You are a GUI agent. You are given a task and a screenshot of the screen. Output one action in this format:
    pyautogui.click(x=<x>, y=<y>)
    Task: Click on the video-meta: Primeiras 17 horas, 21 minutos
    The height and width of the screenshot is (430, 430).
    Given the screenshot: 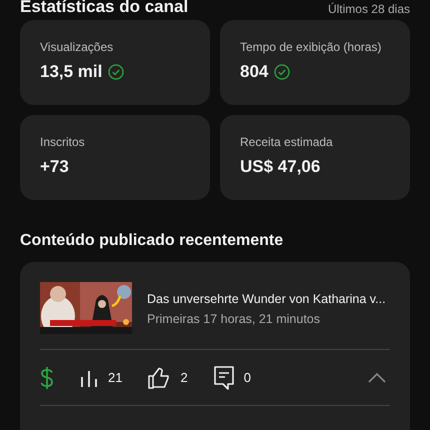 What is the action you would take?
    pyautogui.click(x=234, y=319)
    